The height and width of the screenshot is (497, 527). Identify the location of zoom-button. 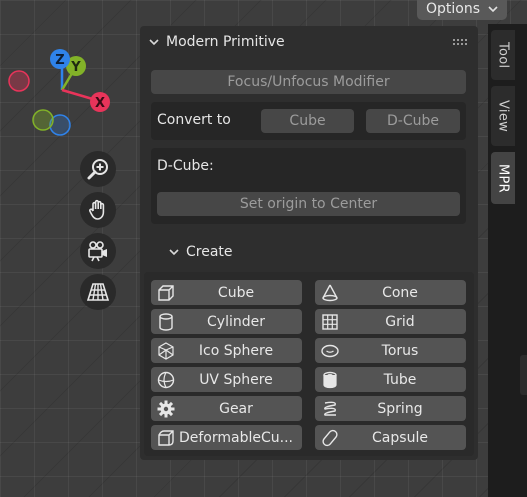
(98, 169).